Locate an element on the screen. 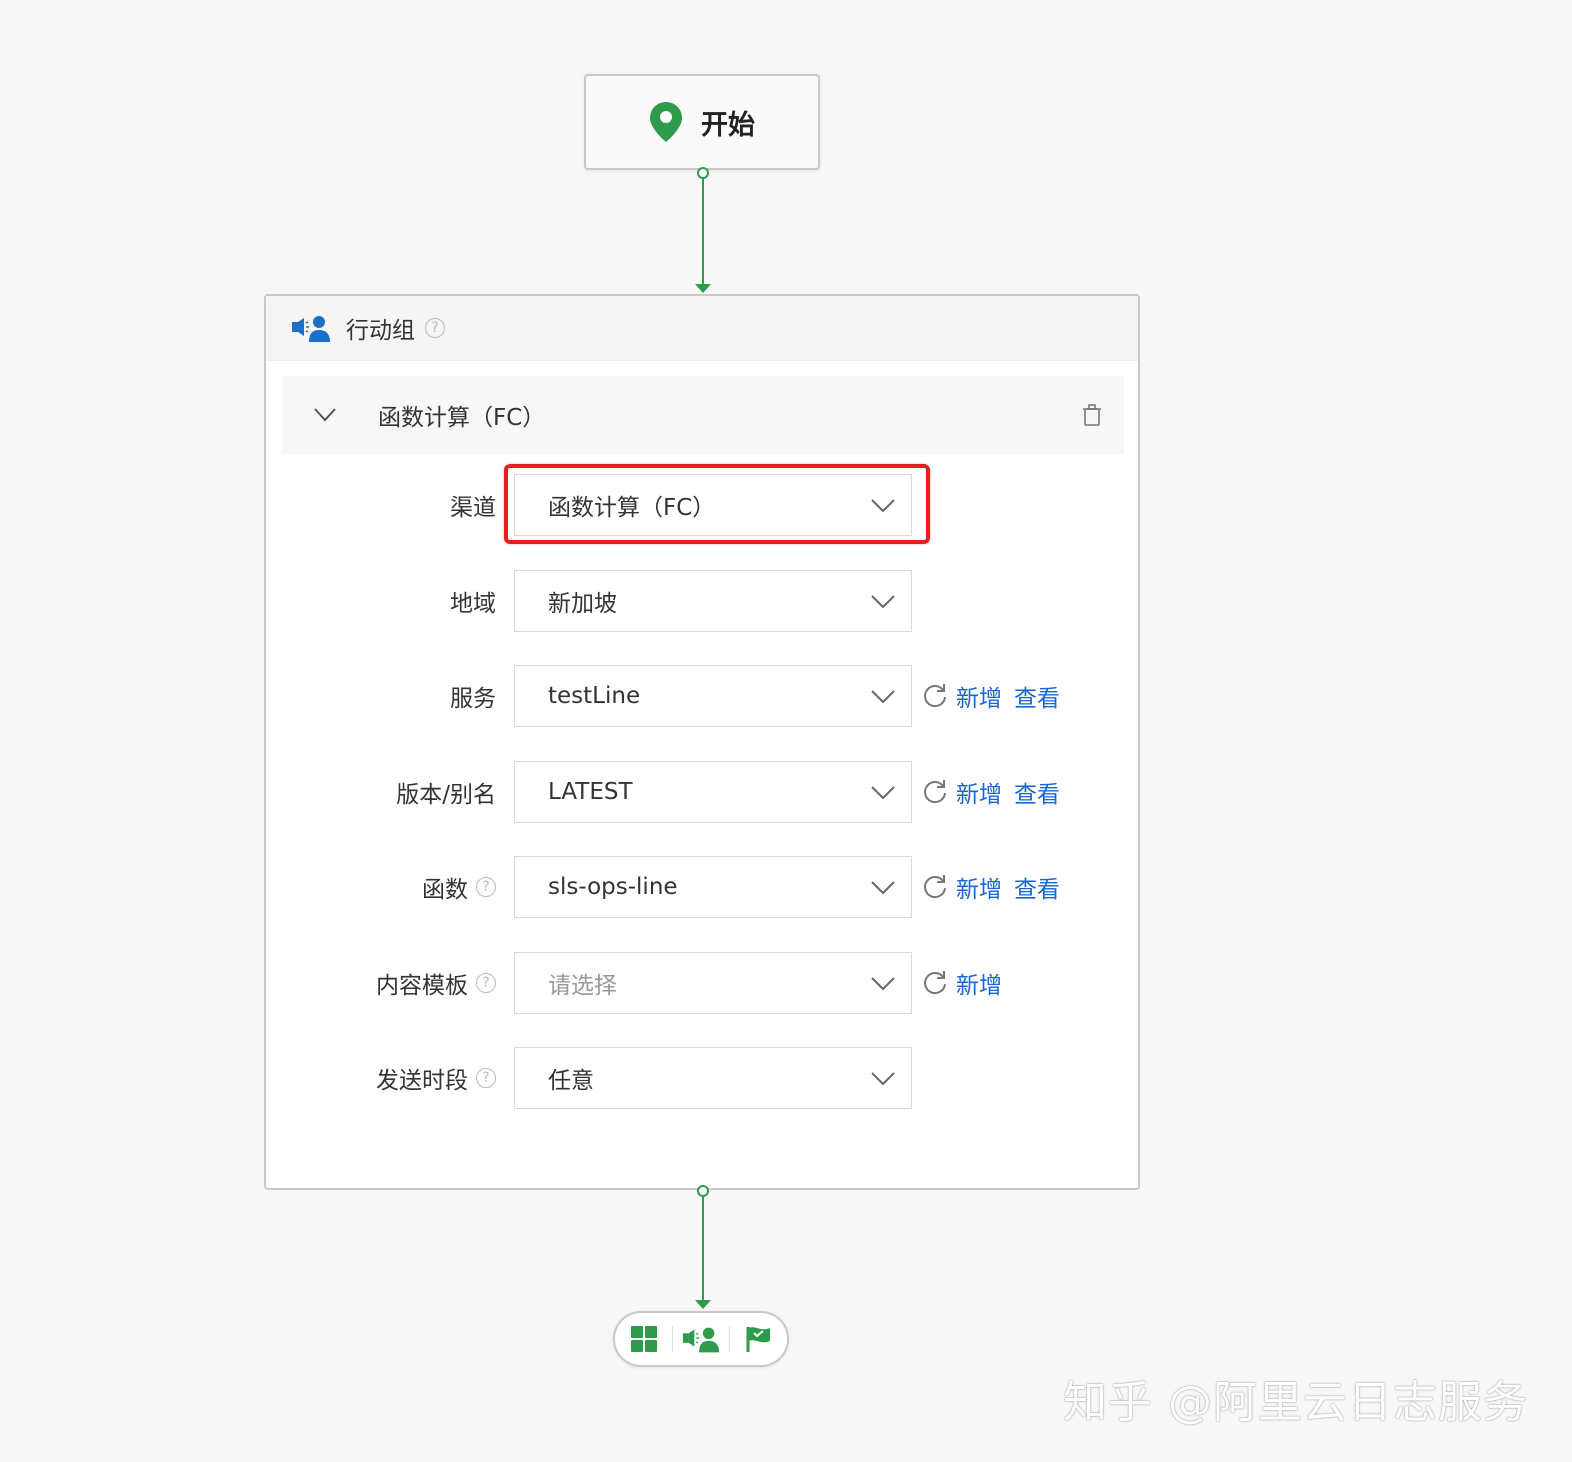  section-title: 函数计算（FC） is located at coordinates (462, 418).